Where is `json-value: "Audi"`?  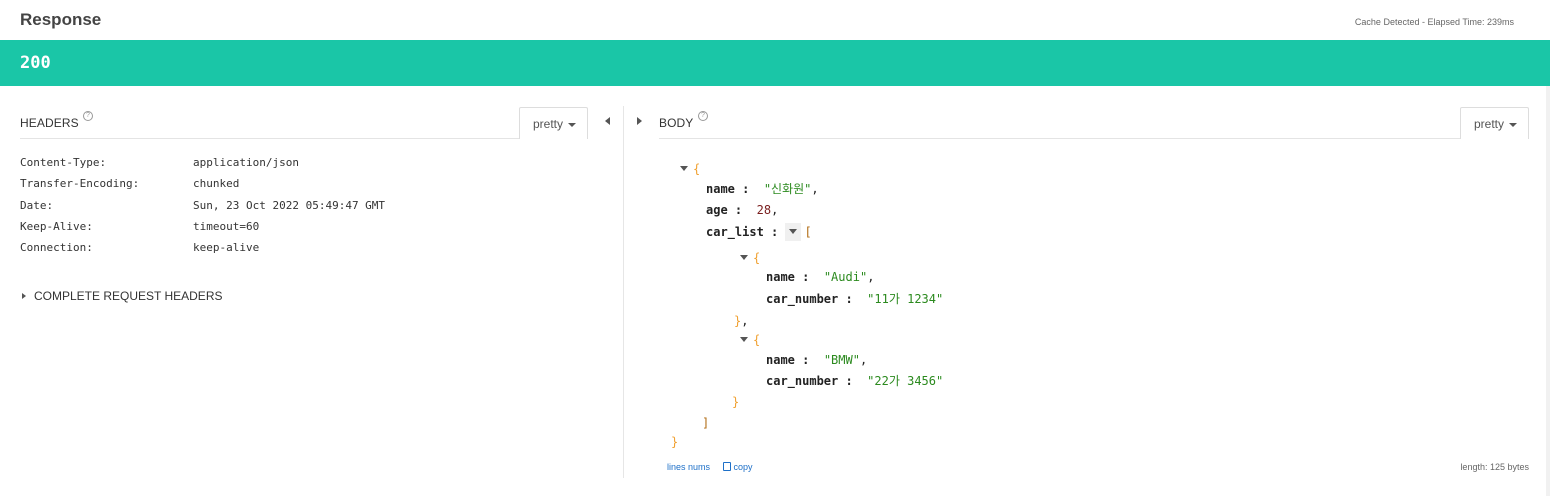
json-value: "Audi" is located at coordinates (845, 277).